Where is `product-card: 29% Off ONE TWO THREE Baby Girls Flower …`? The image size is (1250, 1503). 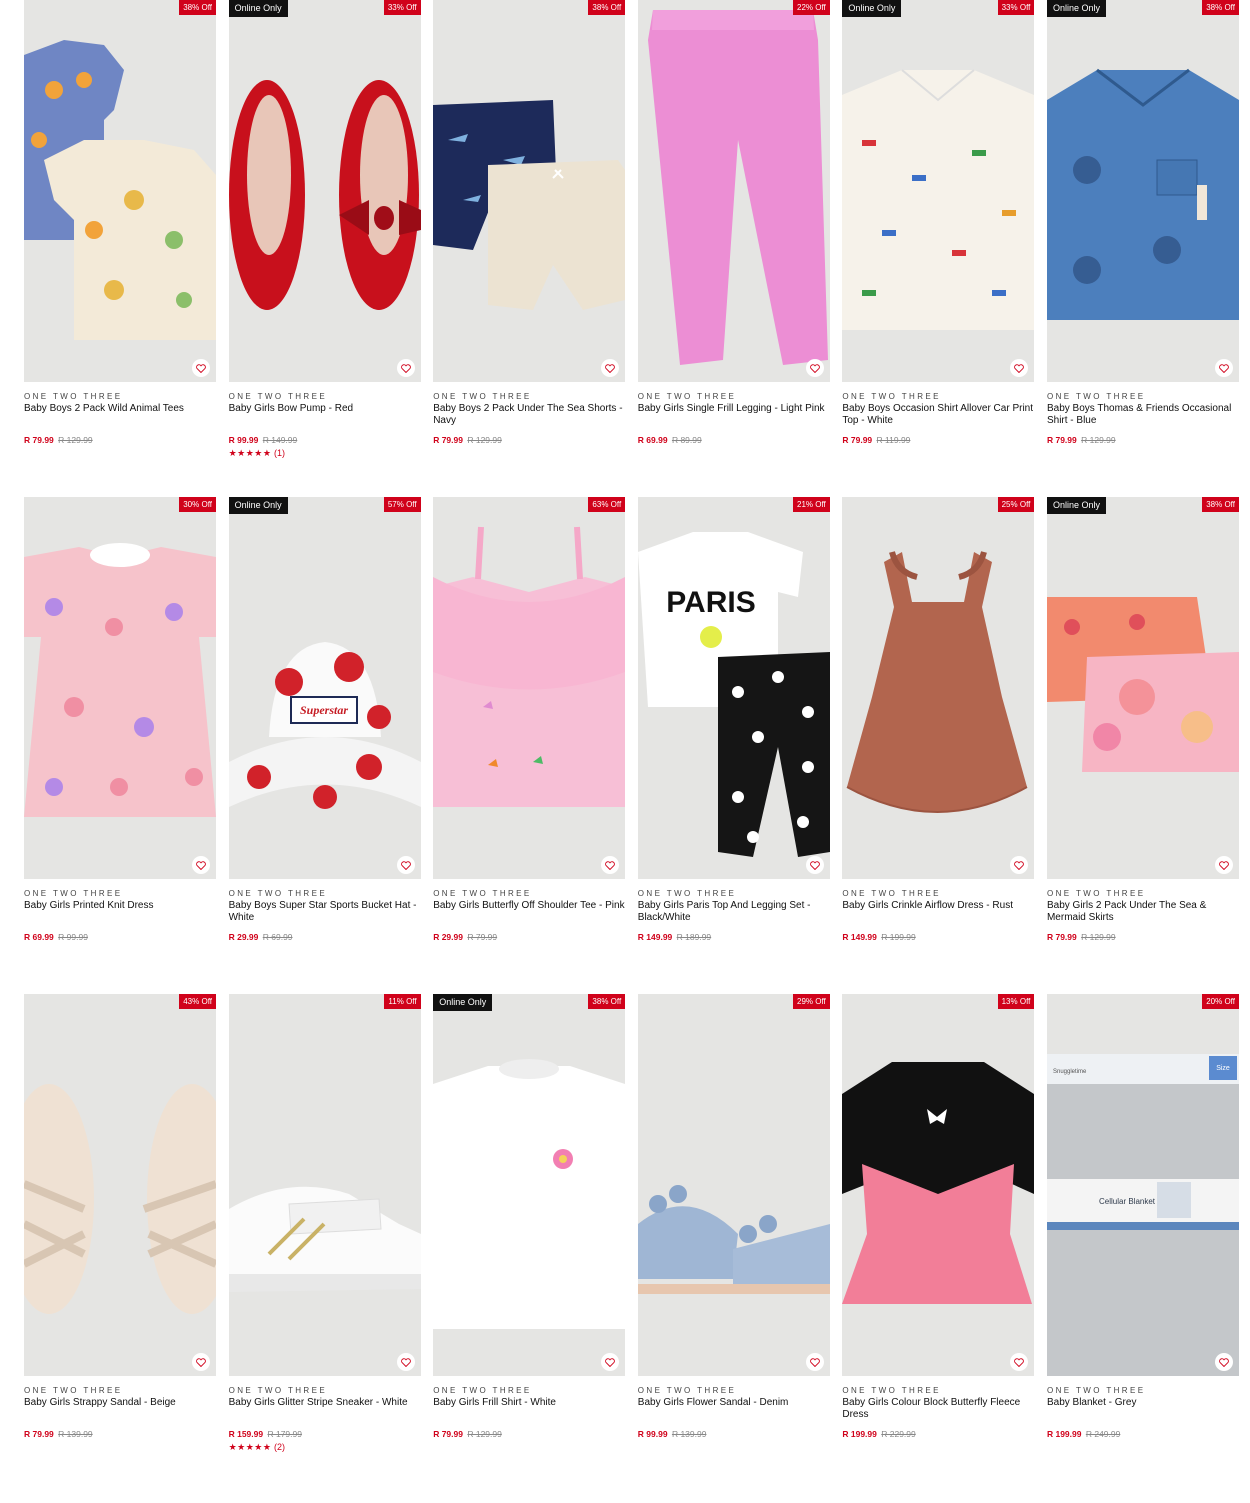 product-card: 29% Off ONE TWO THREE Baby Girls Flower … is located at coordinates (733, 1242).